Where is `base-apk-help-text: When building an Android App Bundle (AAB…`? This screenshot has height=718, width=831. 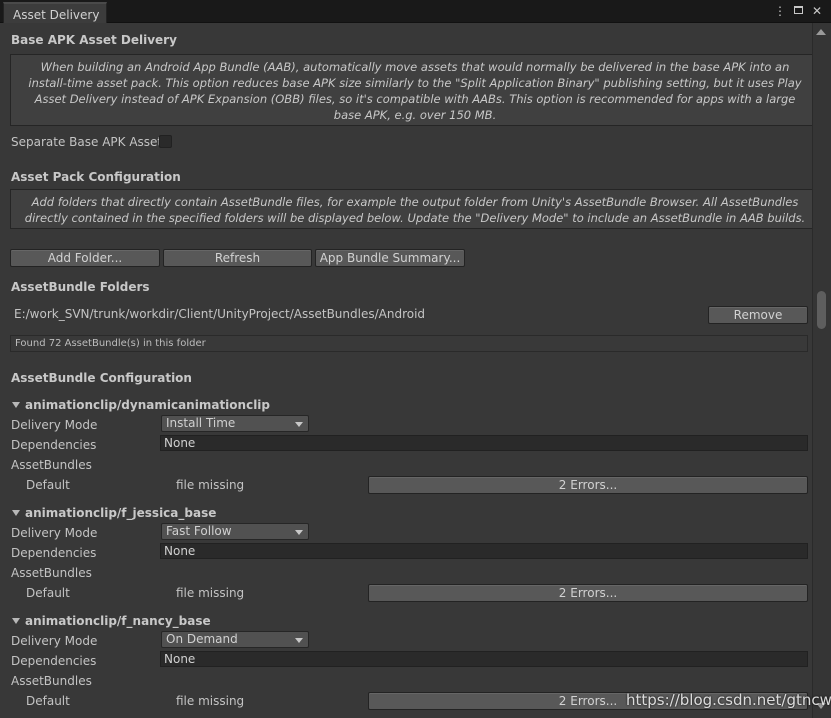
base-apk-help-text: When building an Android App Bundle (AAB… is located at coordinates (415, 91).